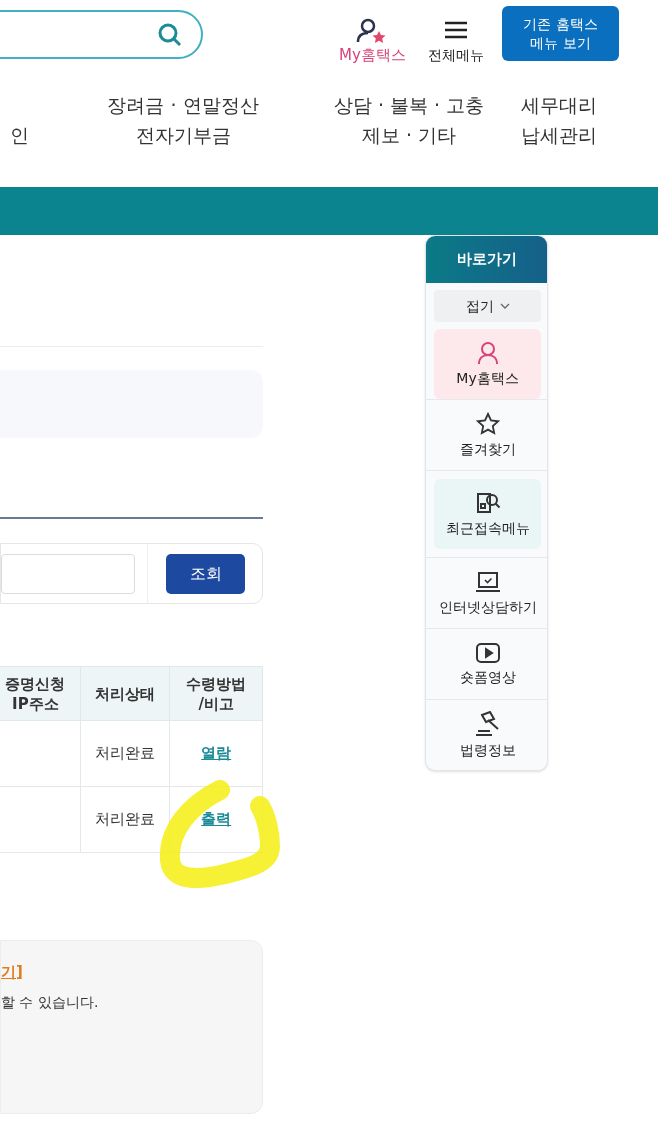  What do you see at coordinates (504, 306) in the screenshot?
I see `chevron-down-icon` at bounding box center [504, 306].